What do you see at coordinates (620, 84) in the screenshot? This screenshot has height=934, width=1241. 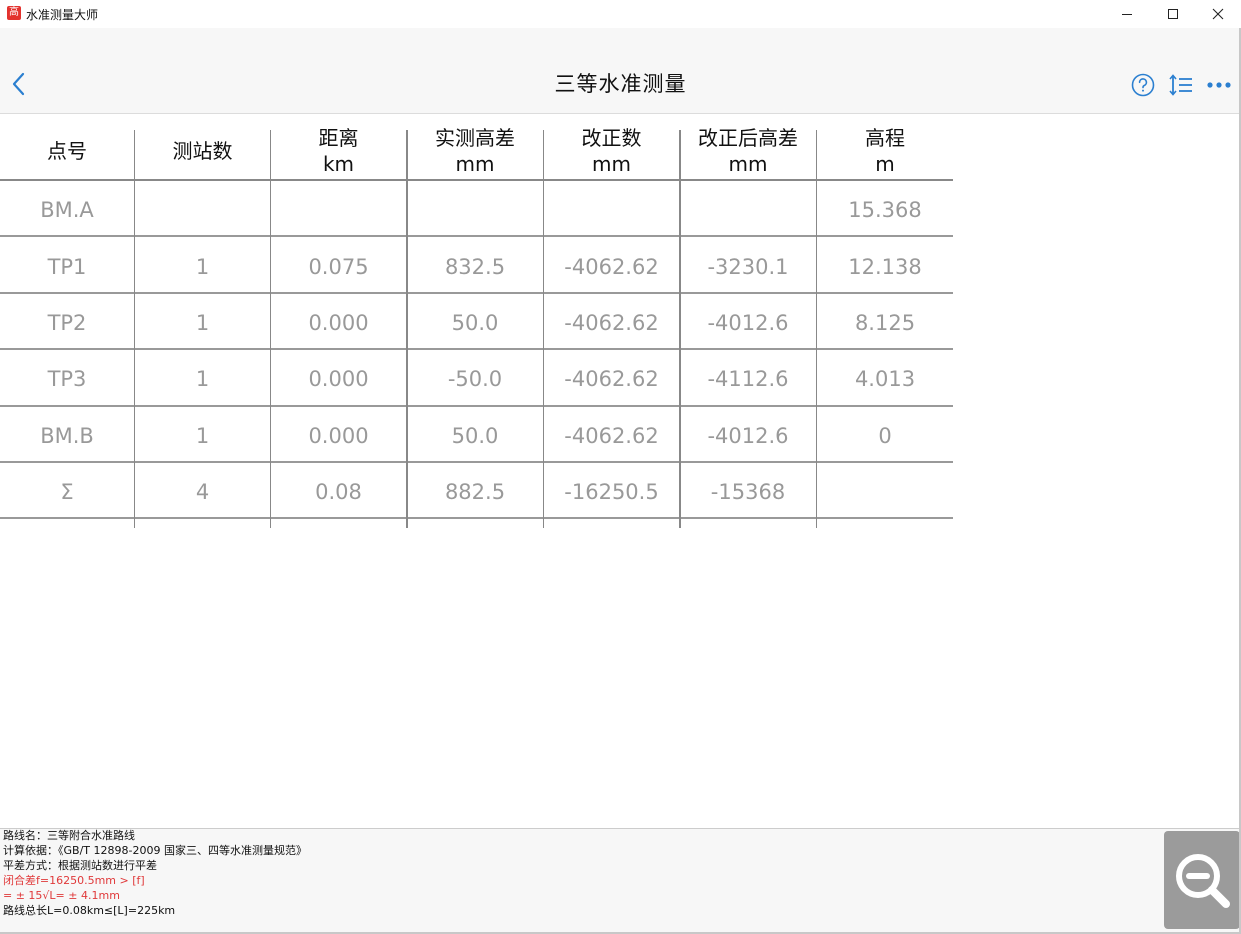 I see `page-title: 三等水准测量` at bounding box center [620, 84].